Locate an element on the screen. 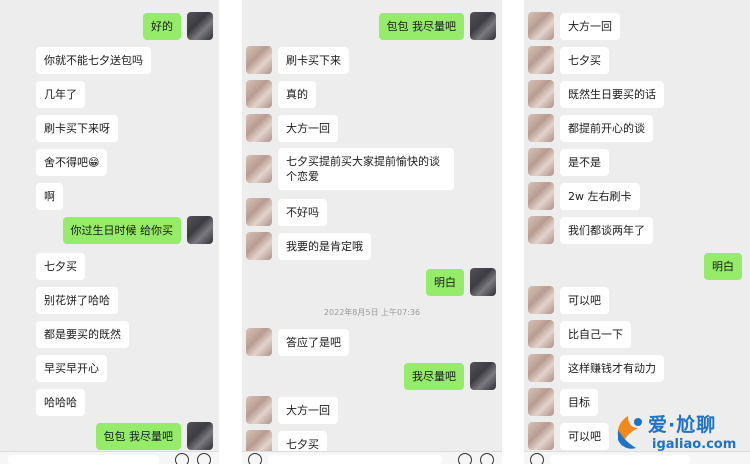  message-sent: 明白 is located at coordinates (461, 282).